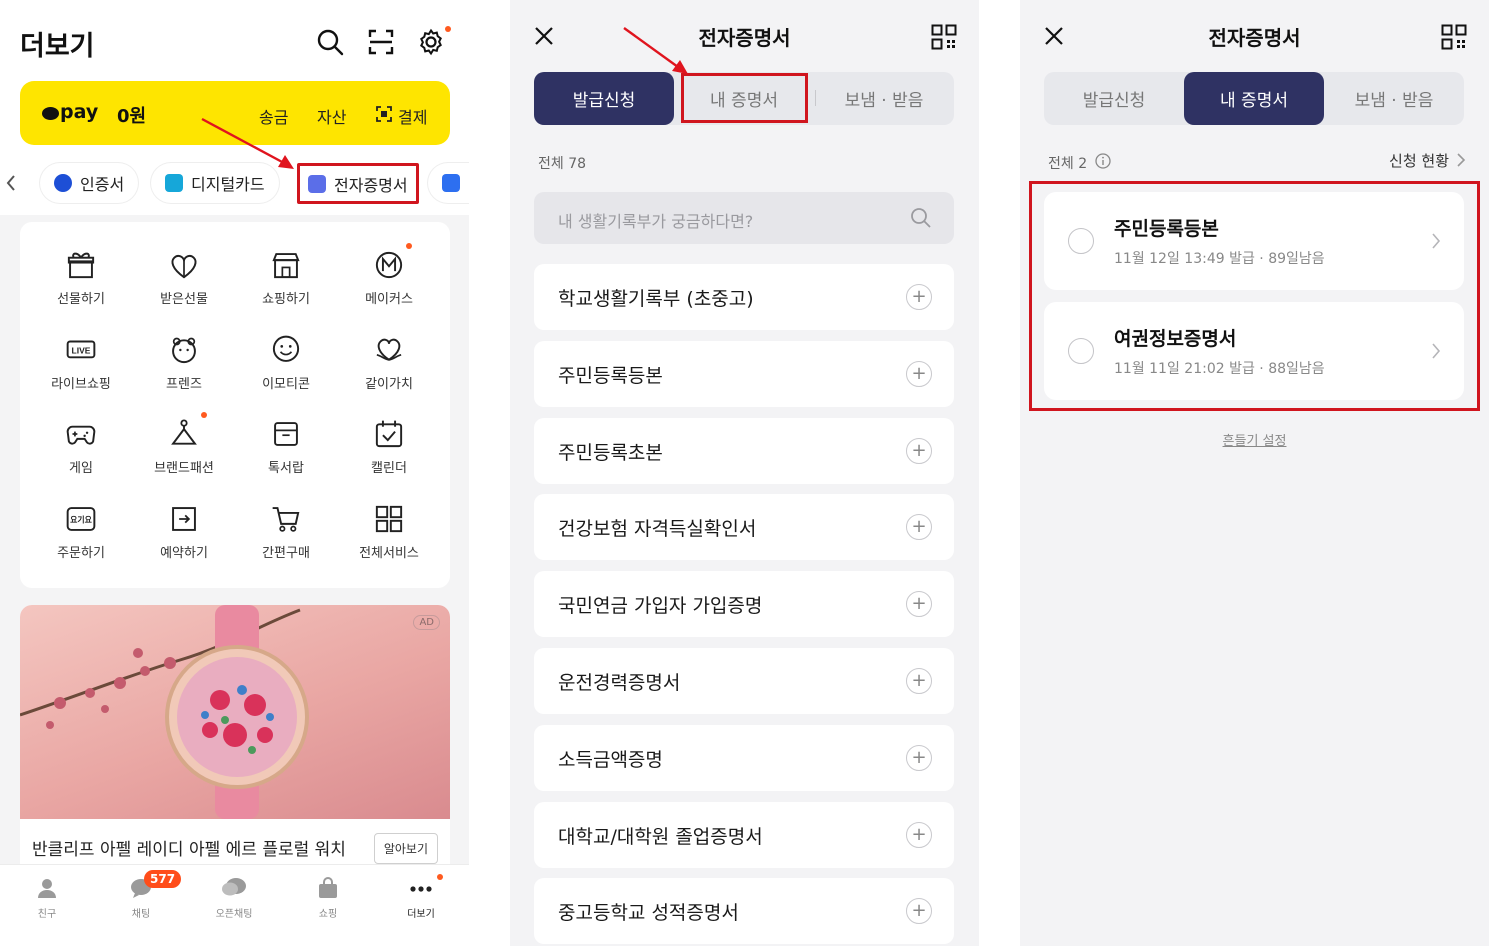  I want to click on tab-friends: 친구, so click(47, 898).